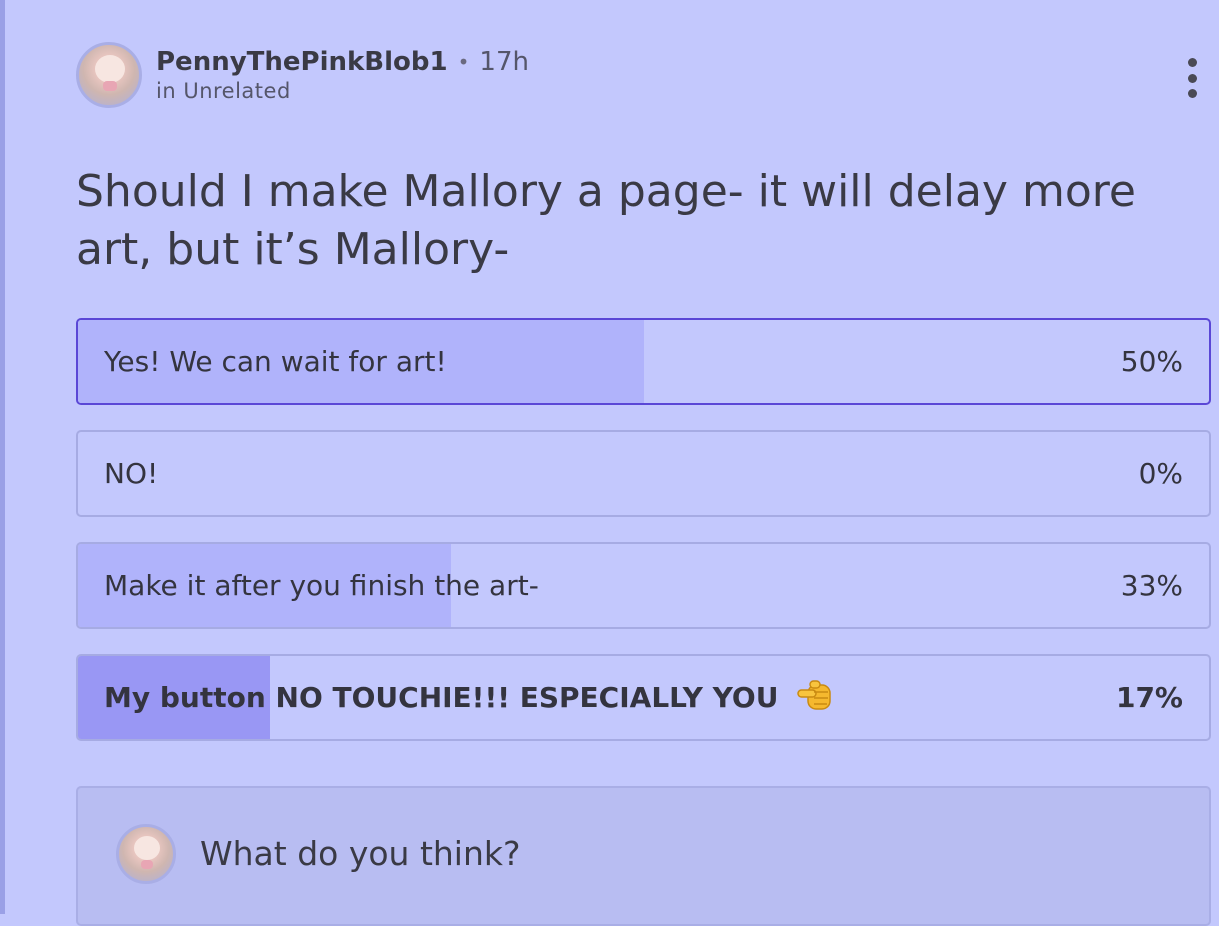 The width and height of the screenshot is (1219, 926). I want to click on poll-option-label: Yes! We can wait for art!, so click(275, 361).